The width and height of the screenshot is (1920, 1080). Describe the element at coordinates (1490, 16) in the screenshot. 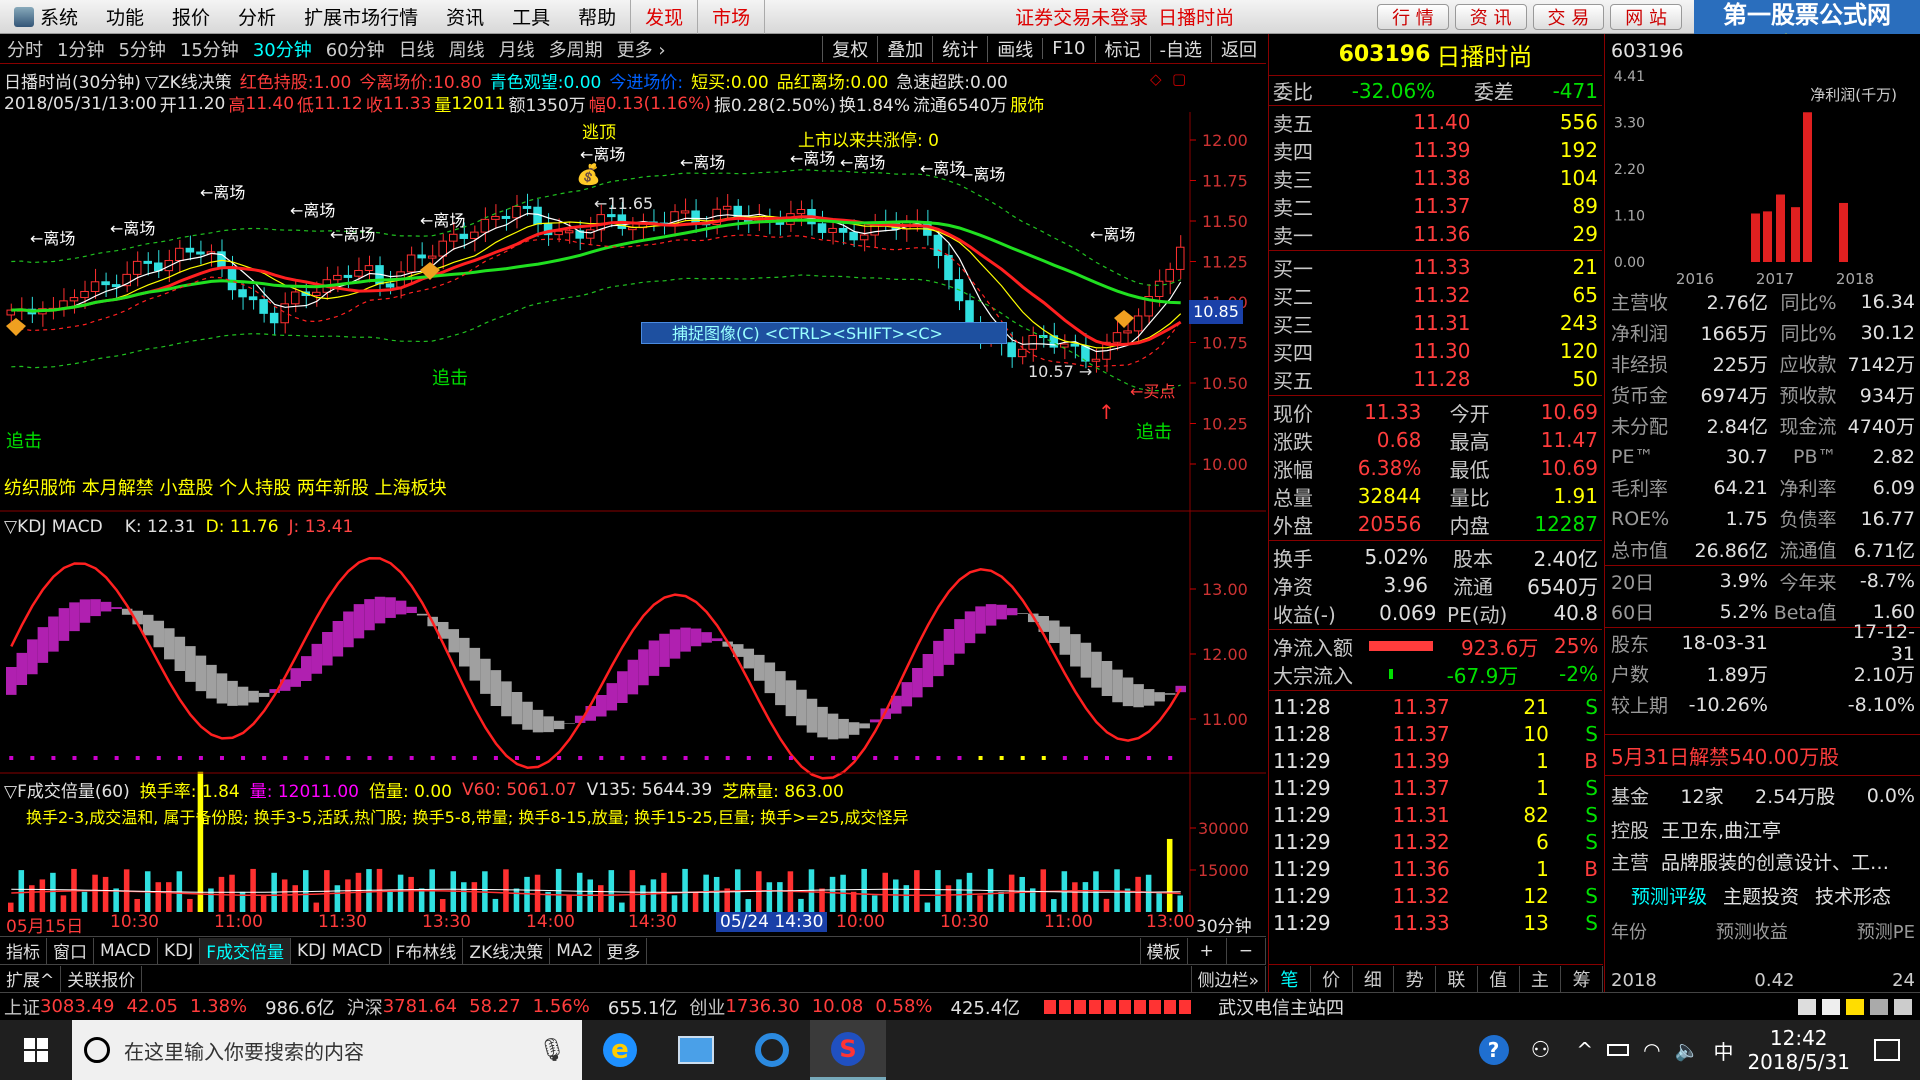

I see `top-btn-news: 资 讯` at that location.